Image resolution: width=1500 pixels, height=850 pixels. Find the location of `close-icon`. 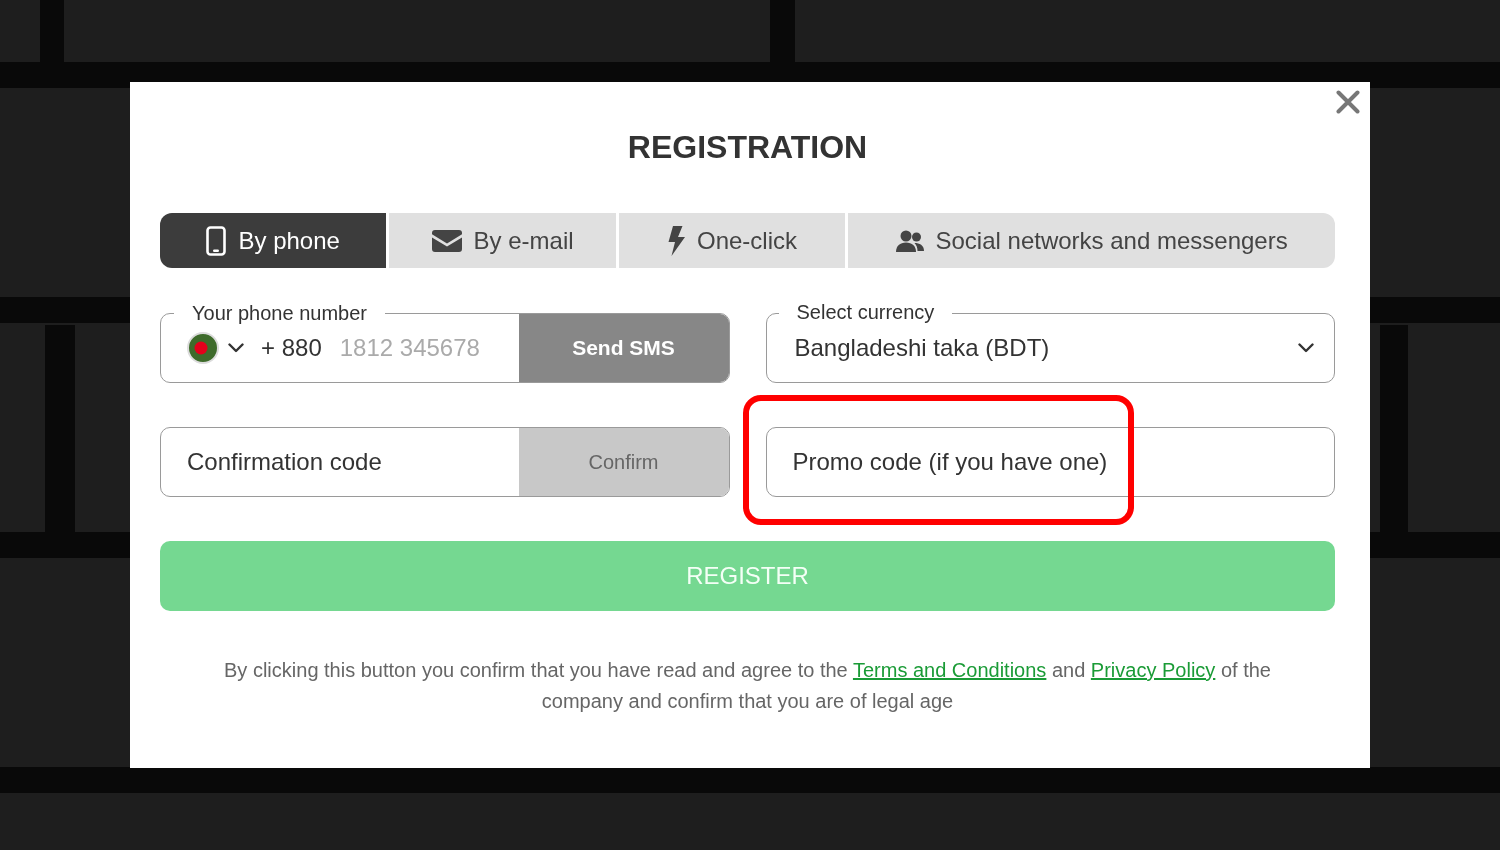

close-icon is located at coordinates (1348, 102).